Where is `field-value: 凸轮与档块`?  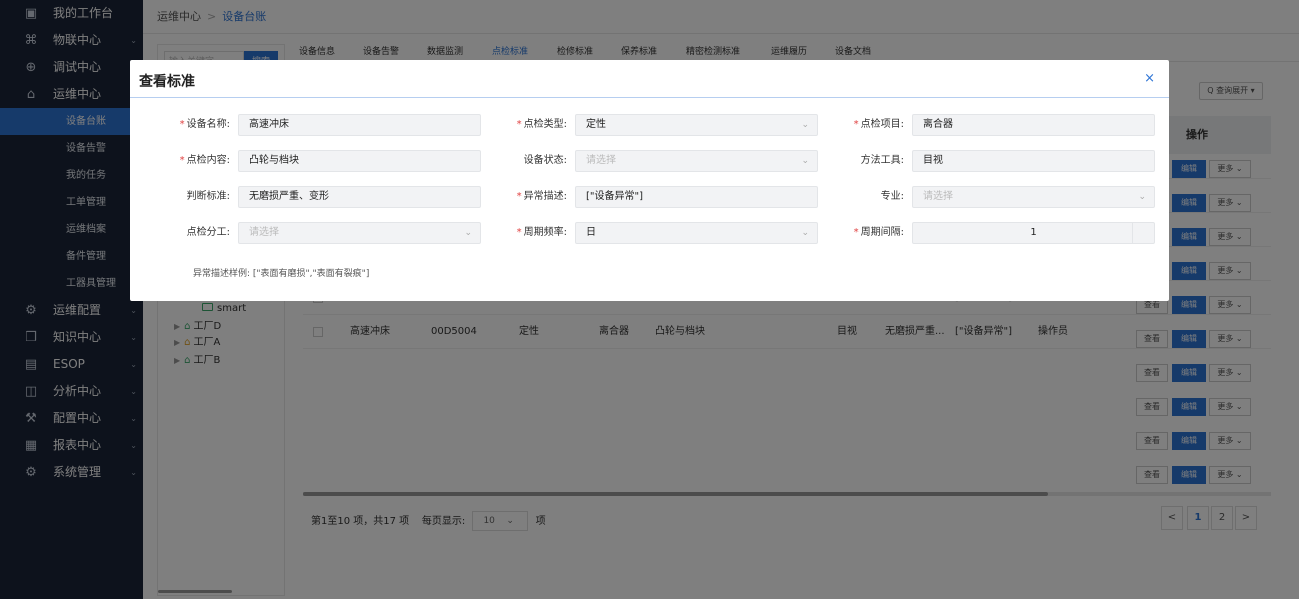 field-value: 凸轮与档块 is located at coordinates (274, 160).